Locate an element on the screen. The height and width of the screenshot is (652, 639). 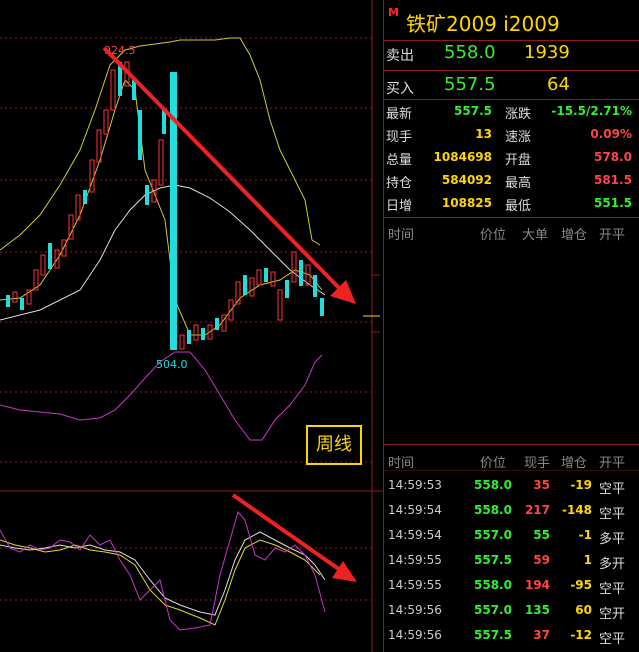
table-row: 14:59:55 557.5 59 1 多开 is located at coordinates (511, 561).